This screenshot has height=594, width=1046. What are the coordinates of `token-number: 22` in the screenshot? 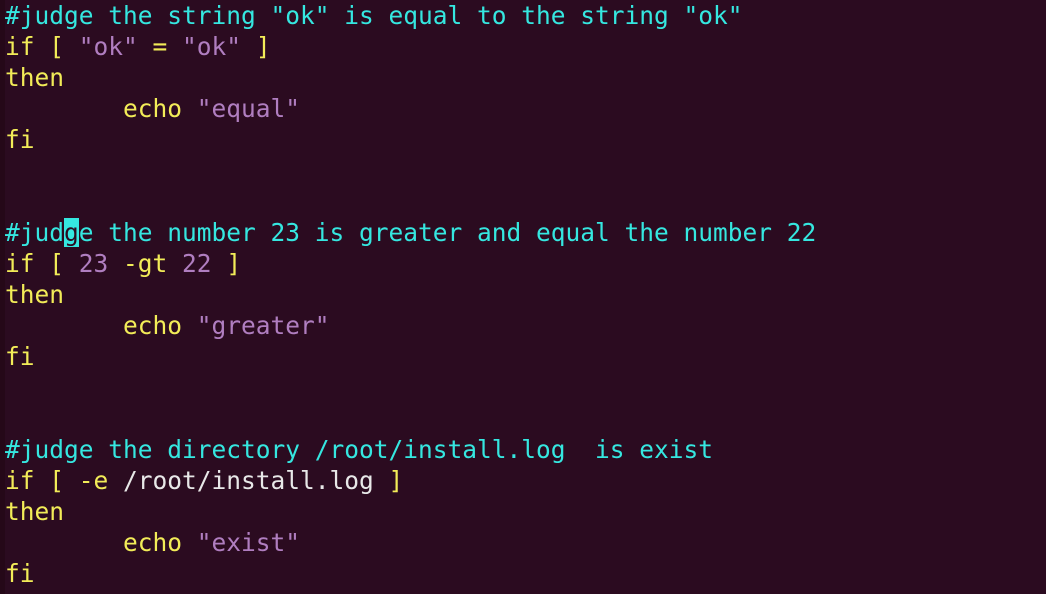 It's located at (197, 263).